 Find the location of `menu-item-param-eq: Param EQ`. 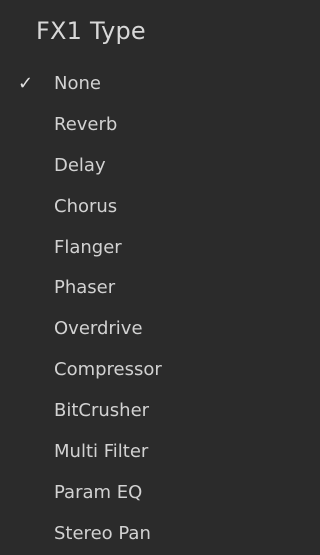

menu-item-param-eq: Param EQ is located at coordinates (125, 493).